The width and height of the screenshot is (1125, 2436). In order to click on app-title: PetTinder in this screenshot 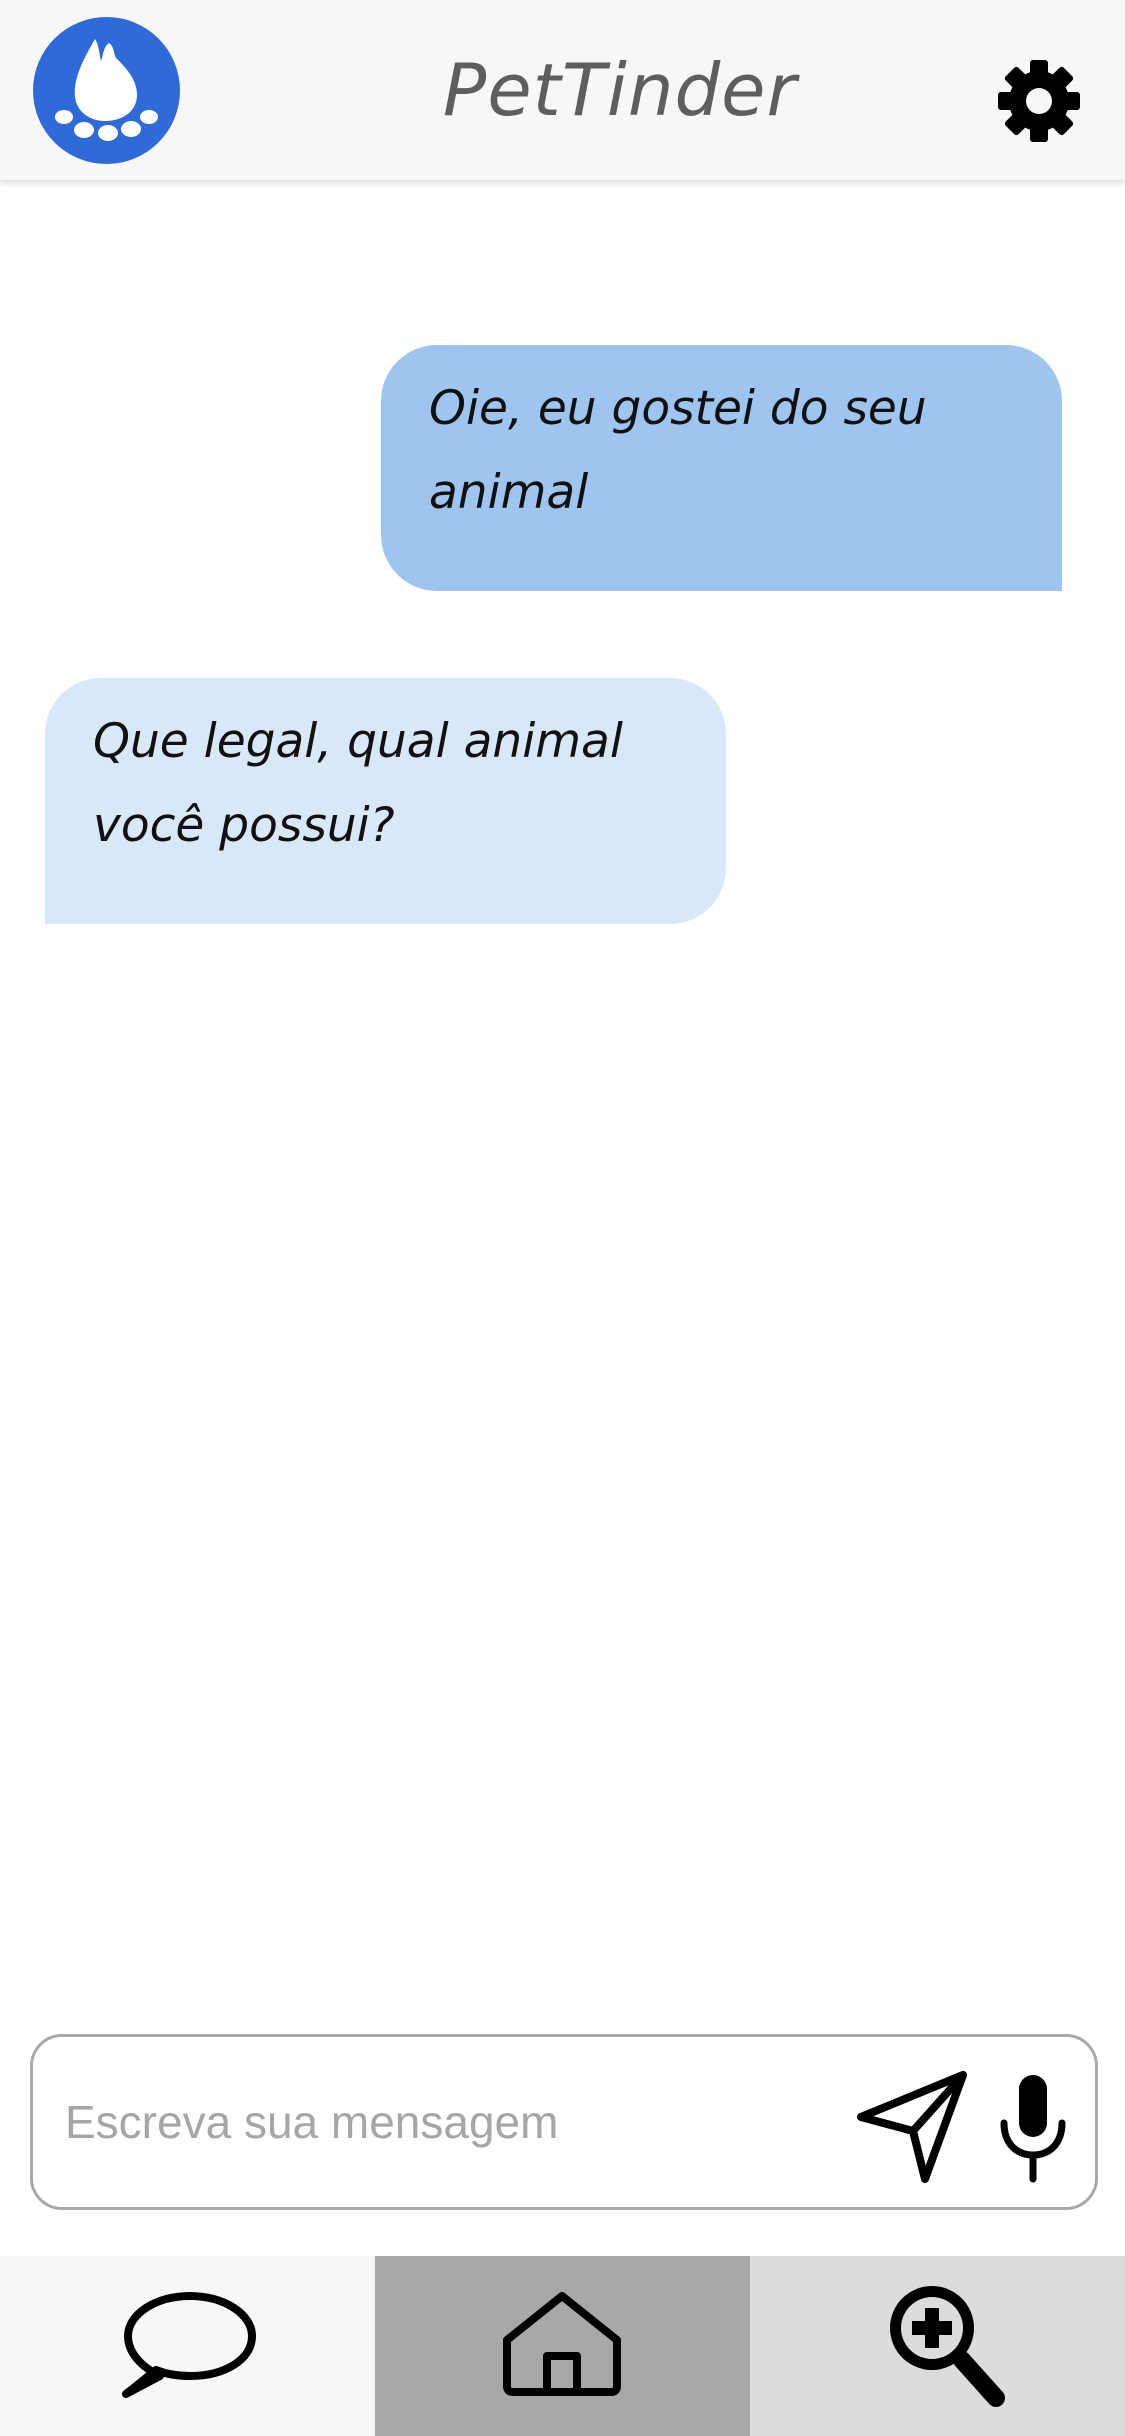, I will do `click(620, 90)`.